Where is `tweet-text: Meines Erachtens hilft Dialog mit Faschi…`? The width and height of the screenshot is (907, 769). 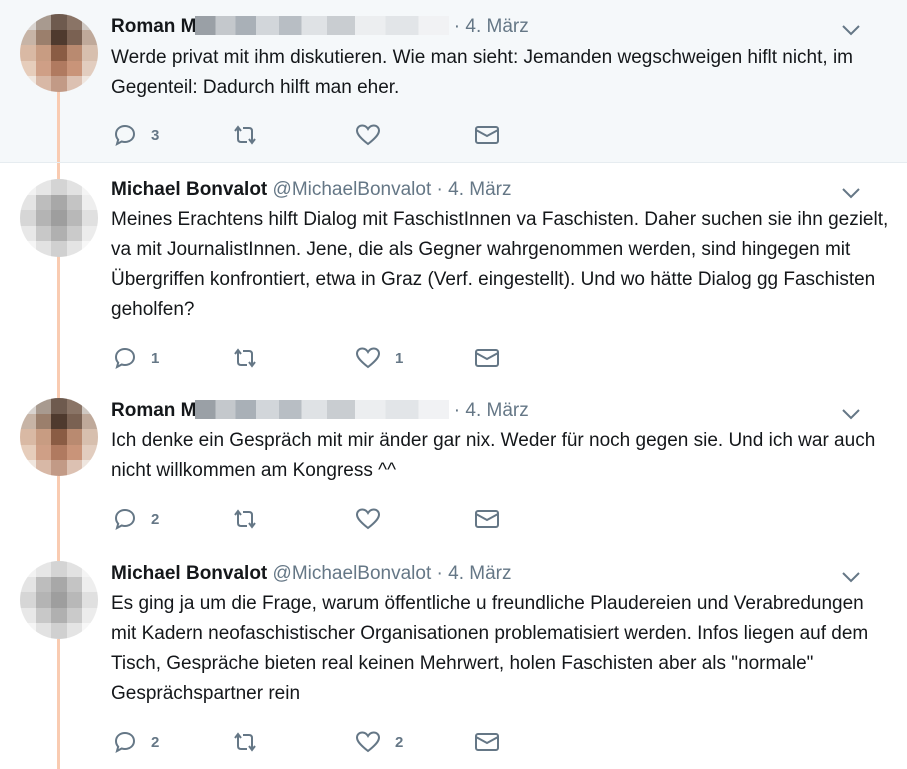
tweet-text: Meines Erachtens hilft Dialog mit Faschi… is located at coordinates (500, 264).